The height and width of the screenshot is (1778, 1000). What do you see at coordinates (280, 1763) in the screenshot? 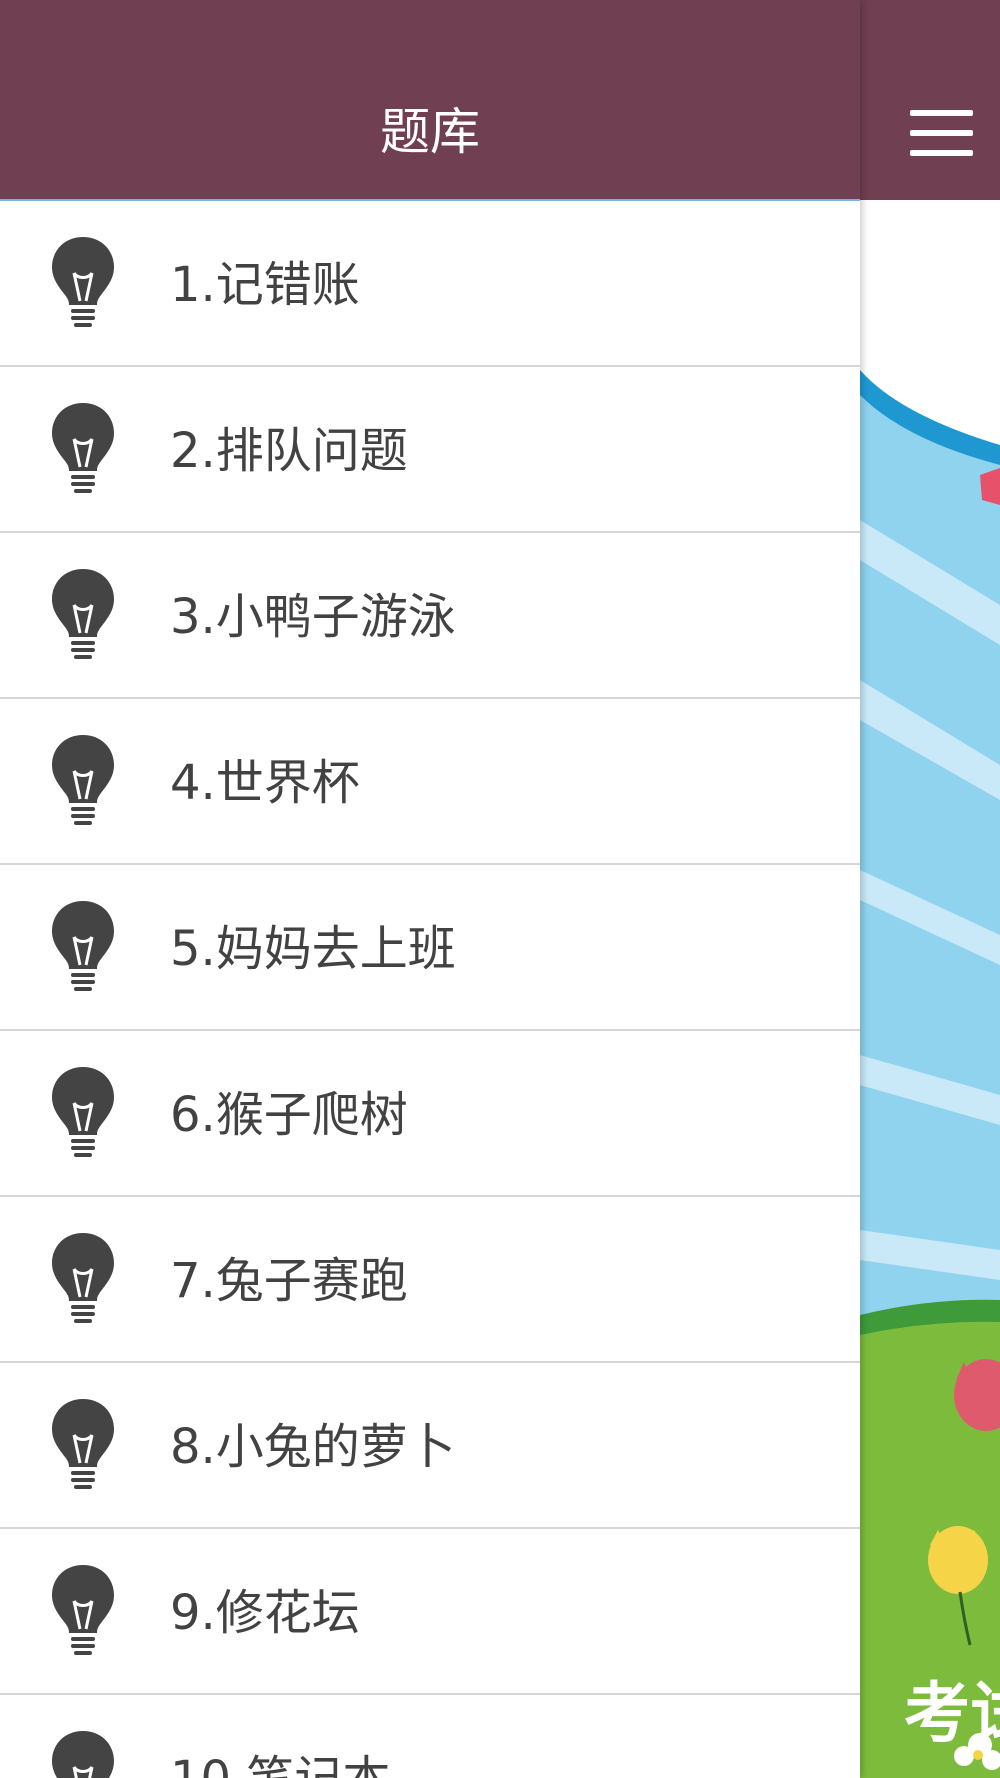
I see `question-list-item-label: 10.笔记本` at bounding box center [280, 1763].